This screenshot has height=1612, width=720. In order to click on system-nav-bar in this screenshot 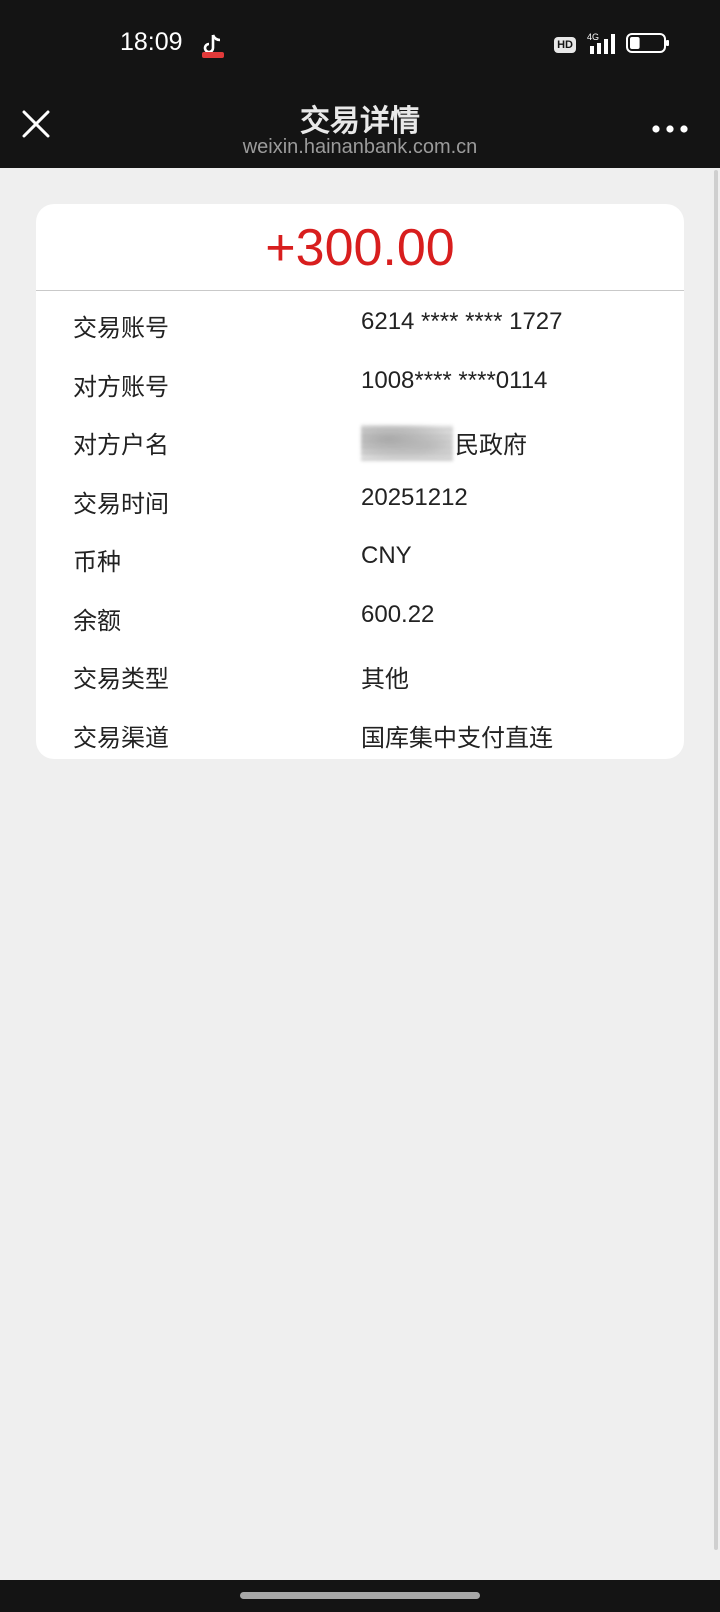, I will do `click(360, 1596)`.